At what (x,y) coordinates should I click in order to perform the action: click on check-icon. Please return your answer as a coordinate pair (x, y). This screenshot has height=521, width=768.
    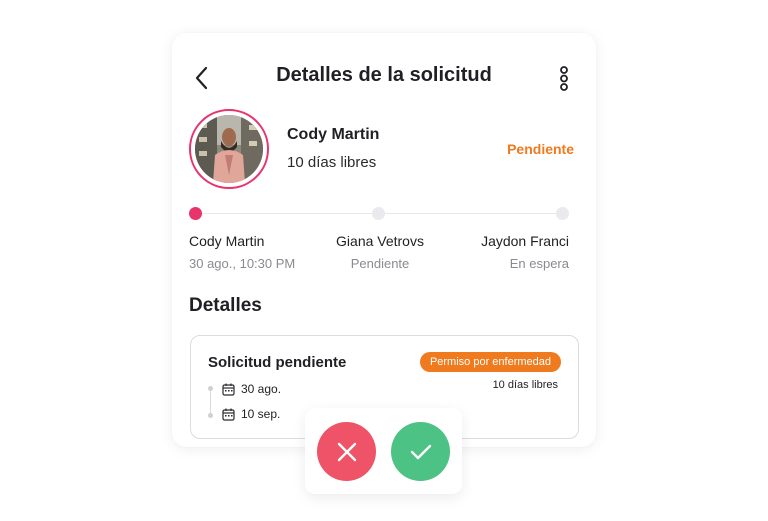
    Looking at the image, I should click on (420, 451).